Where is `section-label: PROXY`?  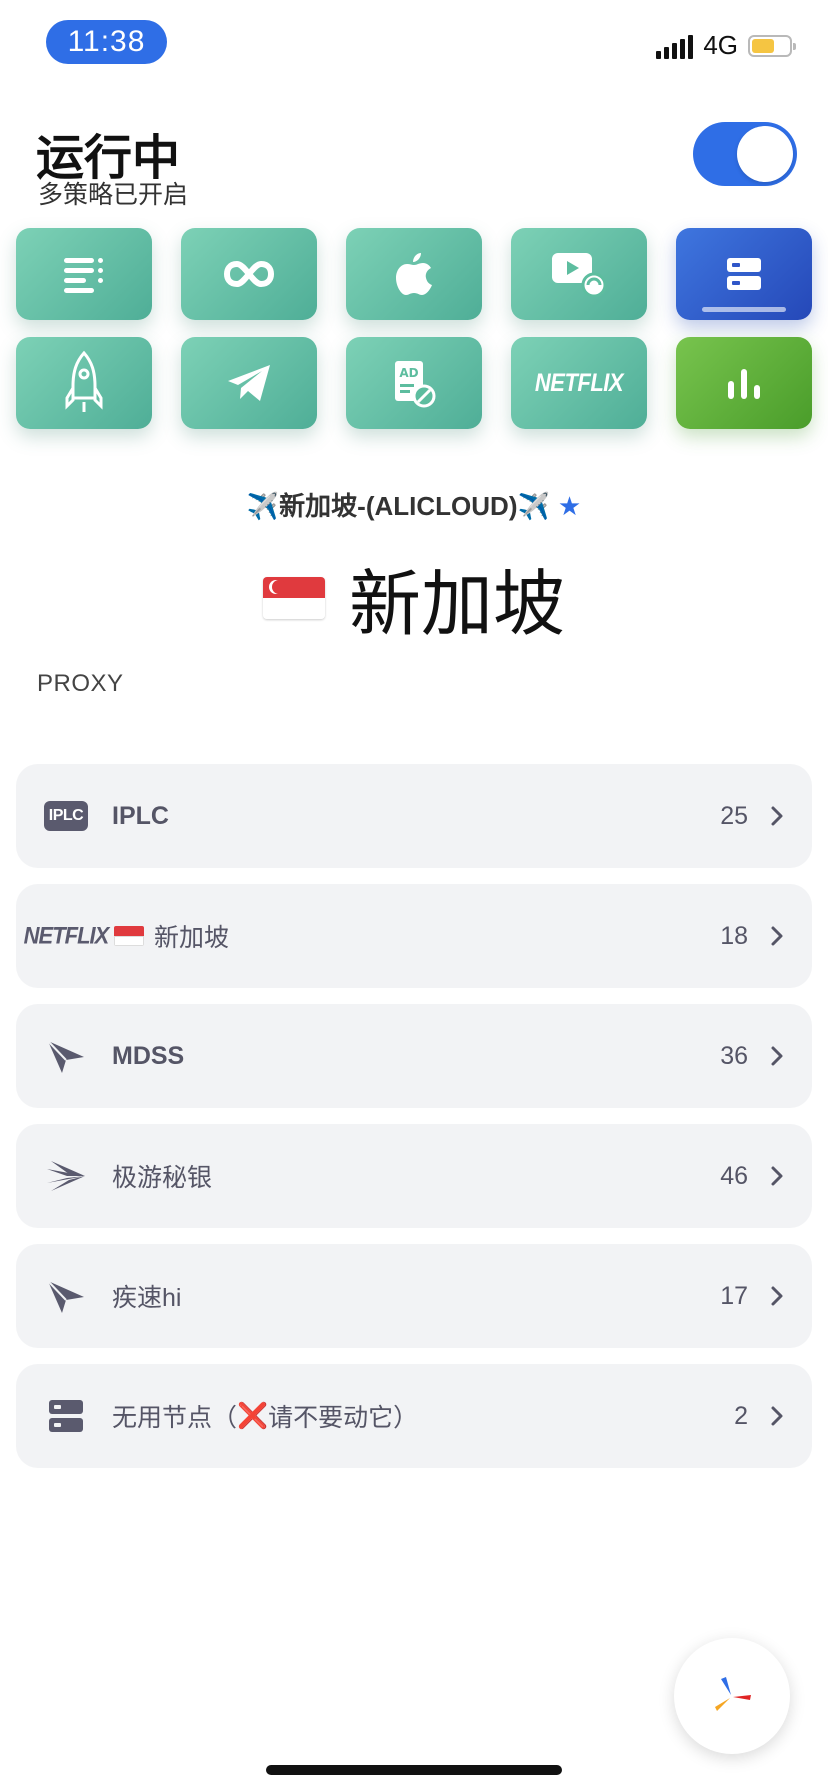 section-label: PROXY is located at coordinates (80, 683).